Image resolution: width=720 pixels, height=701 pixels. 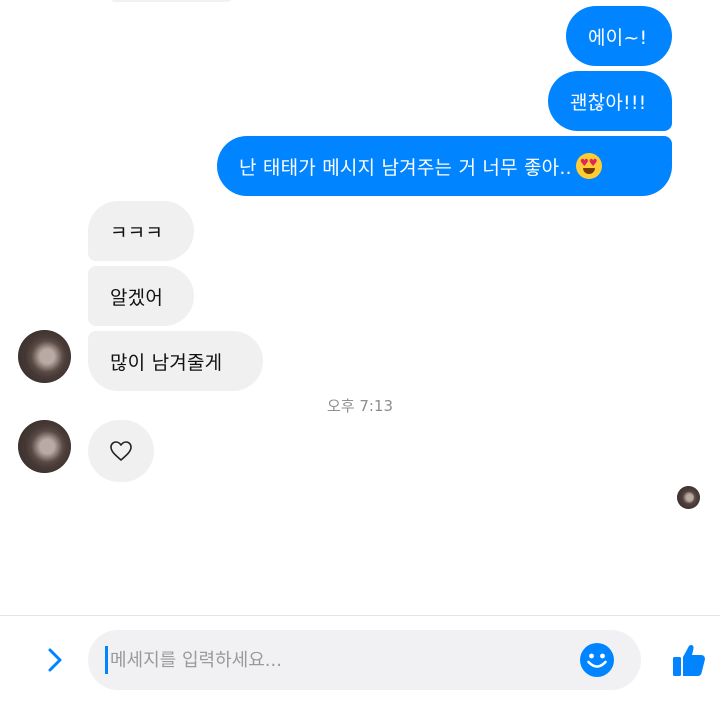 I want to click on sent-message: 괜찮아!!!, so click(x=610, y=101).